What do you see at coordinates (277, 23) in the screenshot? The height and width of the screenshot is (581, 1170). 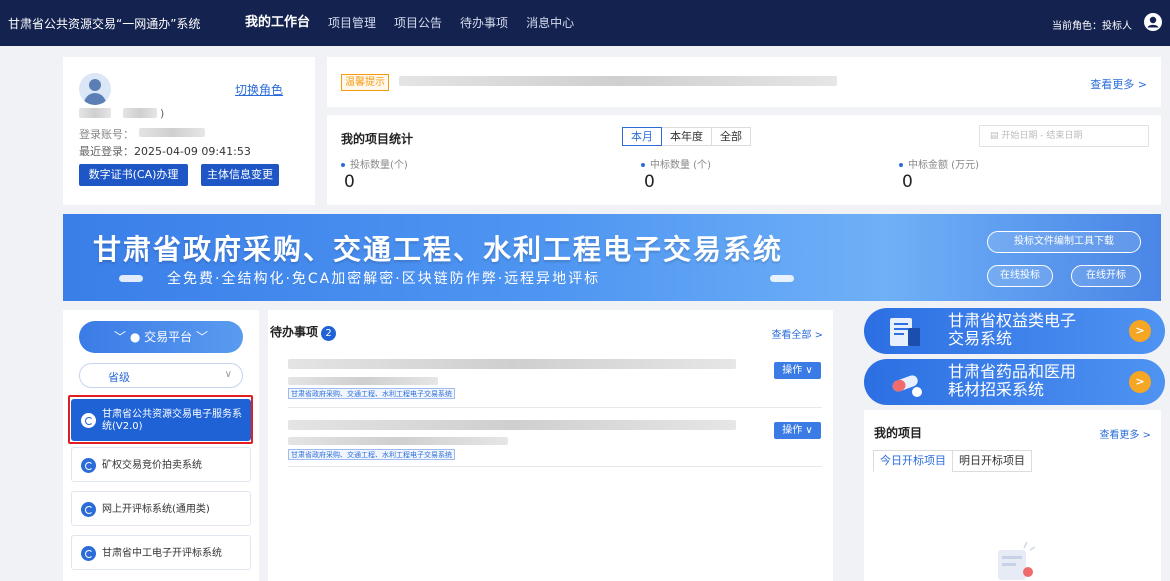 I see `nav-workbench: 我的工作台` at bounding box center [277, 23].